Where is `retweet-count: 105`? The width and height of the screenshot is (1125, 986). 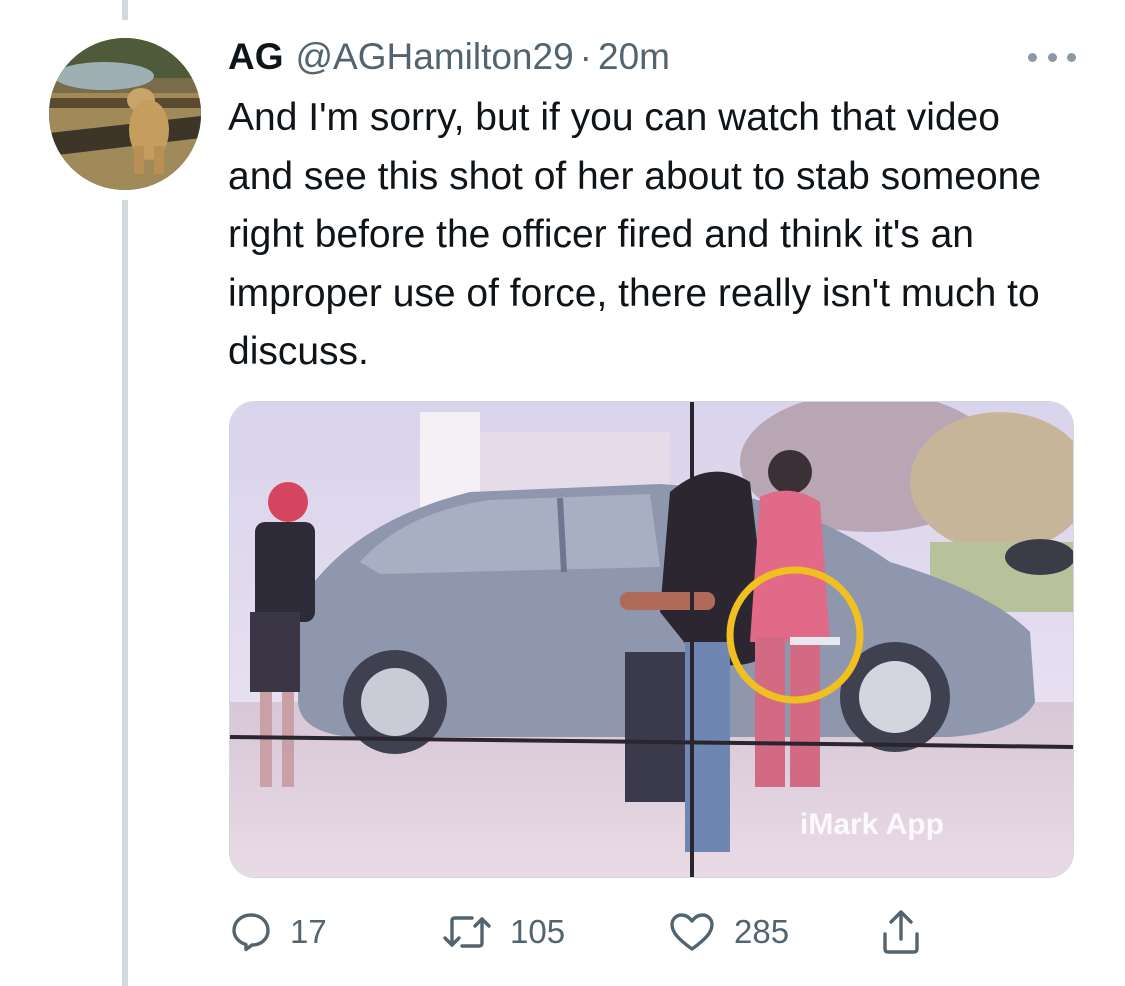
retweet-count: 105 is located at coordinates (538, 931).